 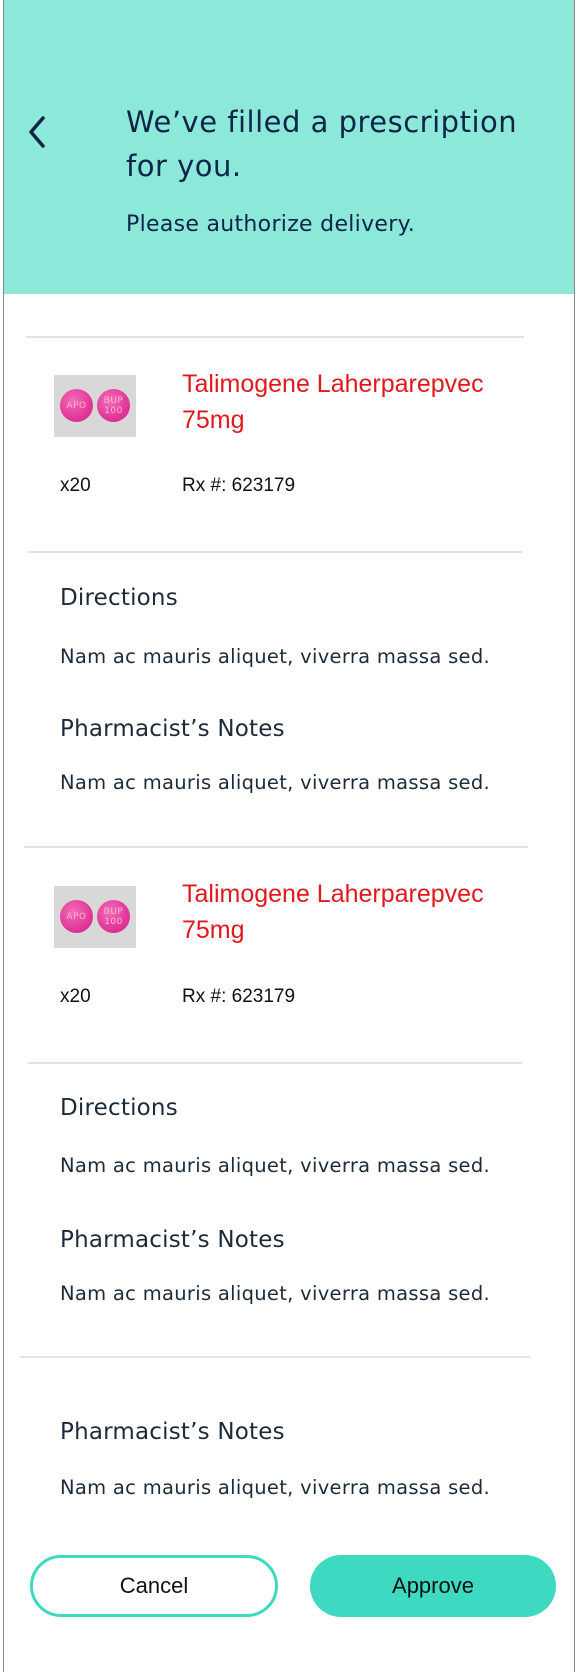 What do you see at coordinates (271, 224) in the screenshot?
I see `page-subtitle: Please authorize delivery.` at bounding box center [271, 224].